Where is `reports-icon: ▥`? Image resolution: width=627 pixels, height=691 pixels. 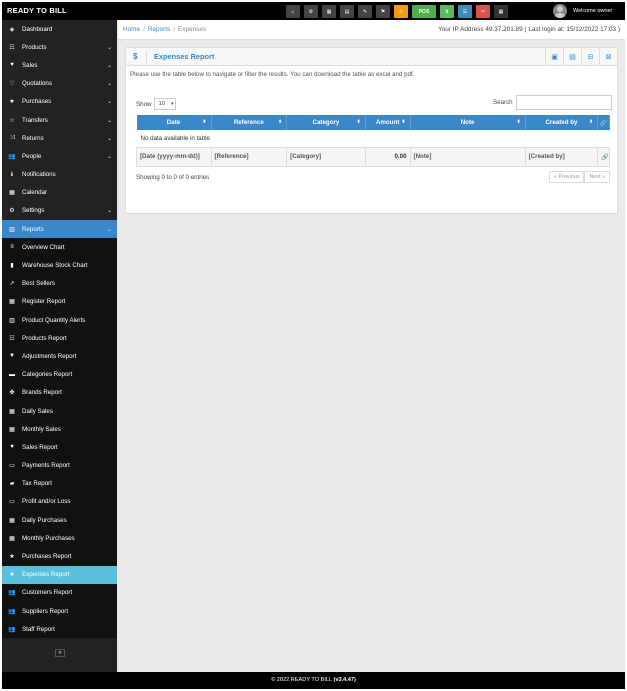 reports-icon: ▥ is located at coordinates (12, 229).